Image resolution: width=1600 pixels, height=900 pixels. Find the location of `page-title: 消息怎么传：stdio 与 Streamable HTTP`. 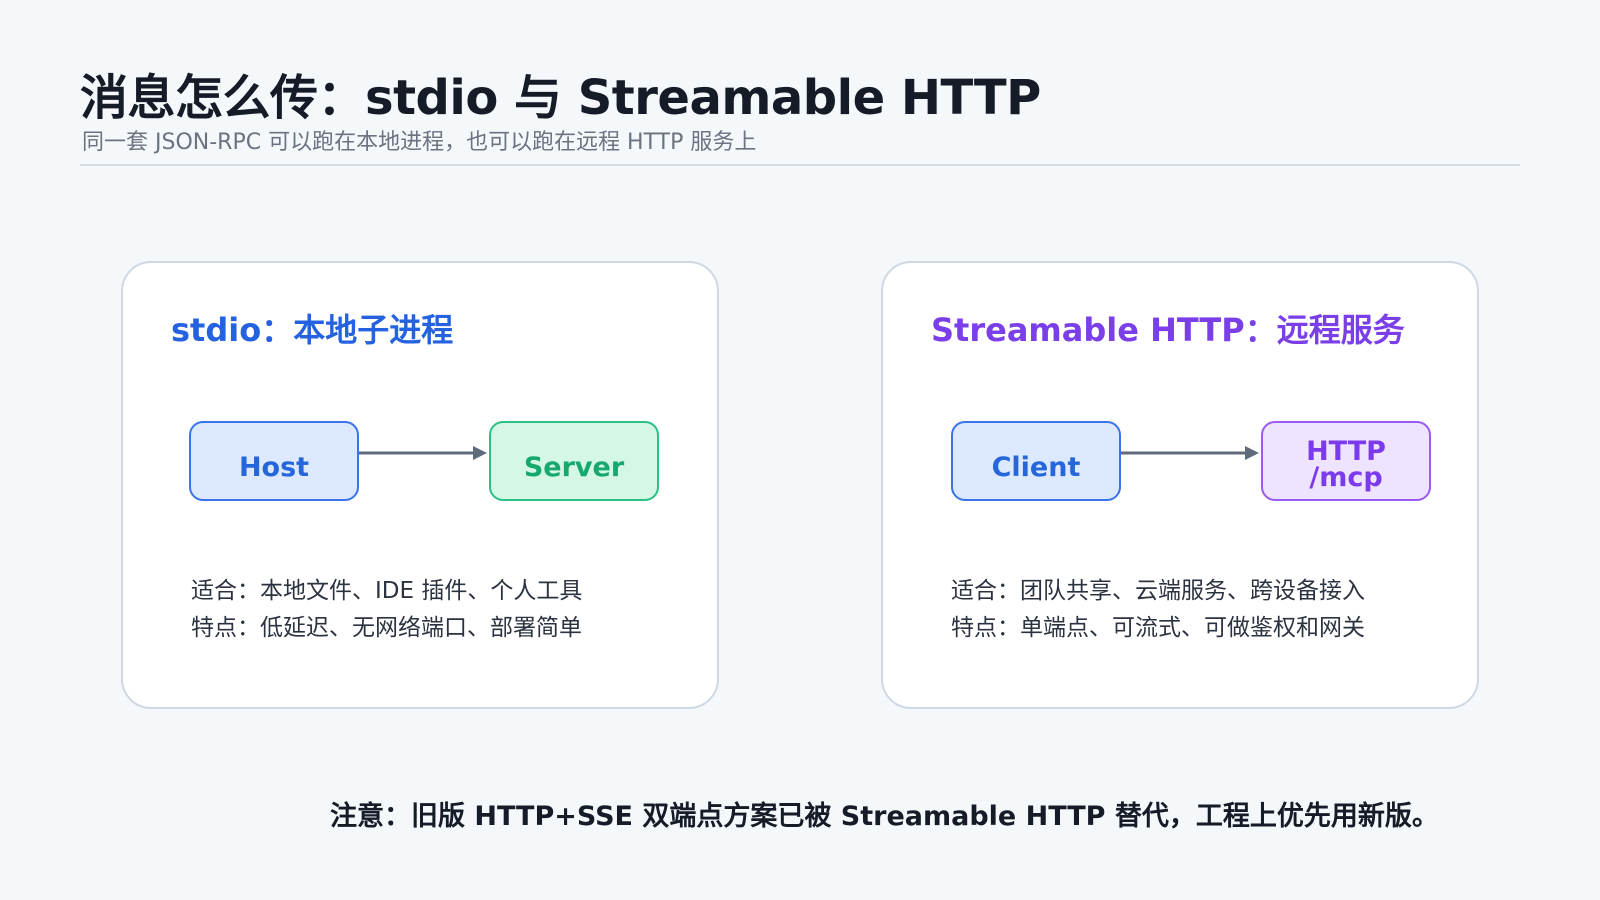

page-title: 消息怎么传：stdio 与 Streamable HTTP is located at coordinates (560, 98).